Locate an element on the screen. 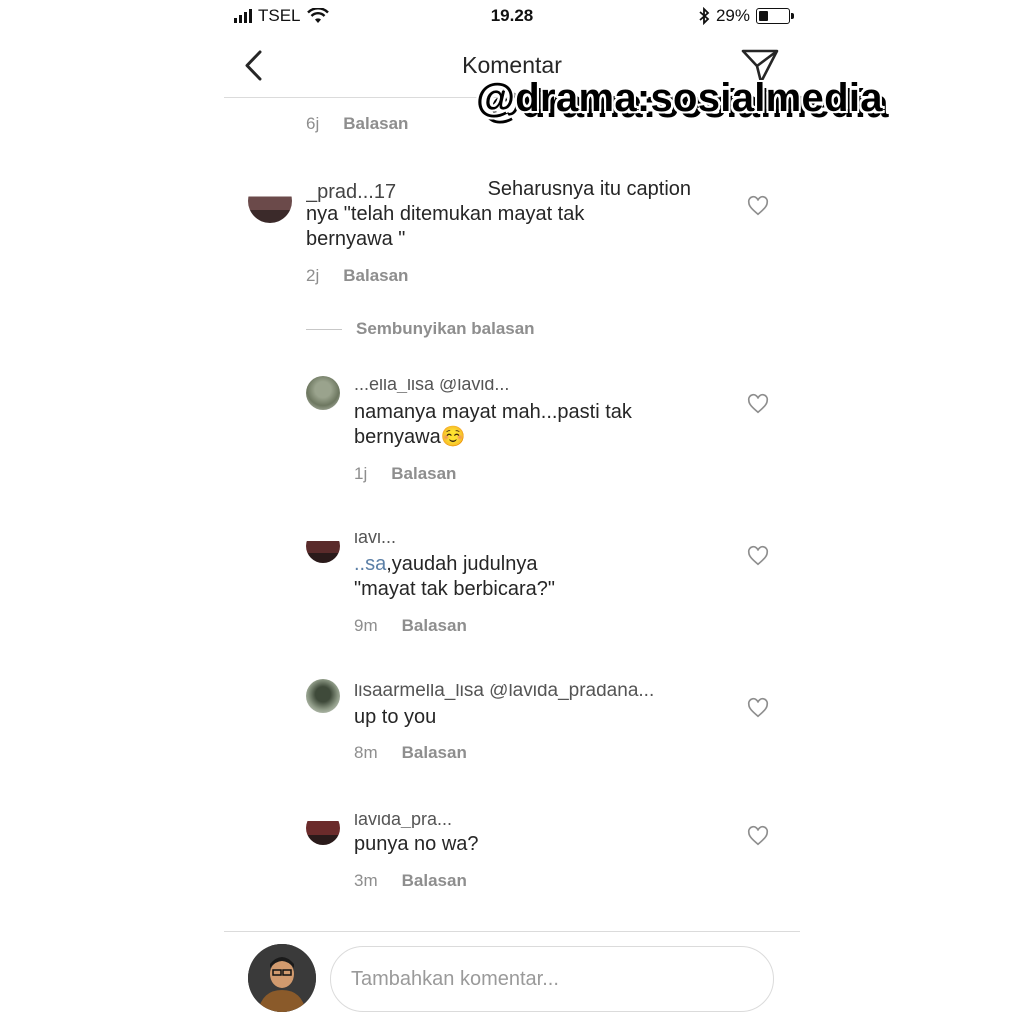 This screenshot has width=1024, height=1024. reply-time: 3m is located at coordinates (366, 880).